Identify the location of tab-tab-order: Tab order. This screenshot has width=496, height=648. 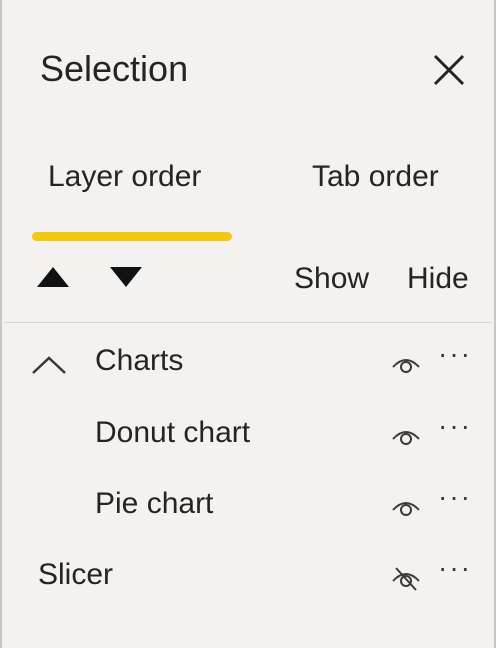
(375, 177).